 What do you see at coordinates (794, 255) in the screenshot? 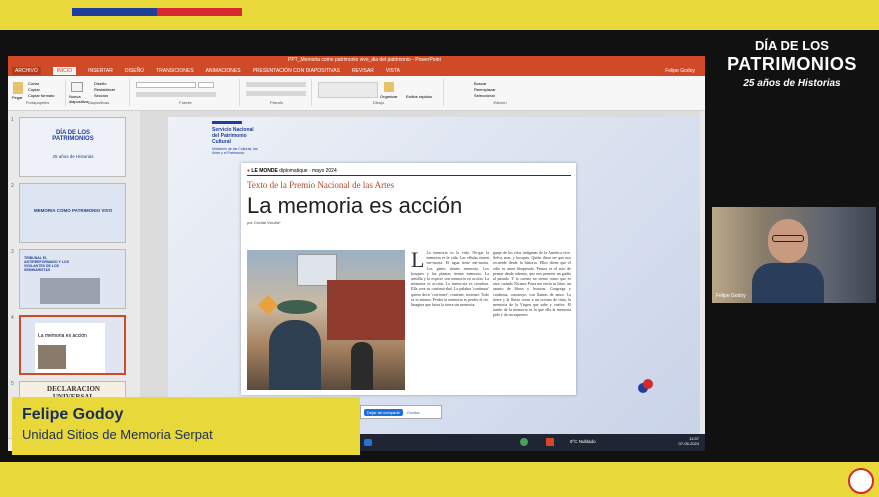
I see `webcam-feed: Felipe Godoy` at bounding box center [794, 255].